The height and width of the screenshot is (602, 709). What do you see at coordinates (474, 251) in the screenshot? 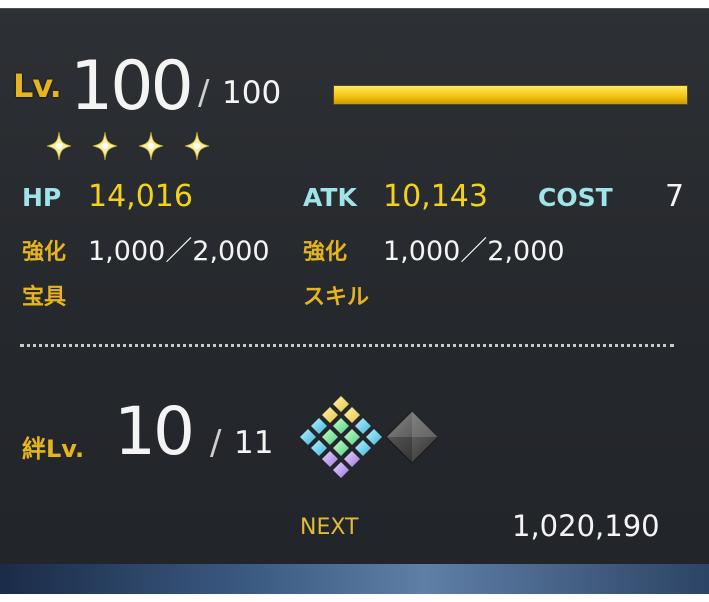
I see `atk-enhancement-value: 1,000／2,000` at bounding box center [474, 251].